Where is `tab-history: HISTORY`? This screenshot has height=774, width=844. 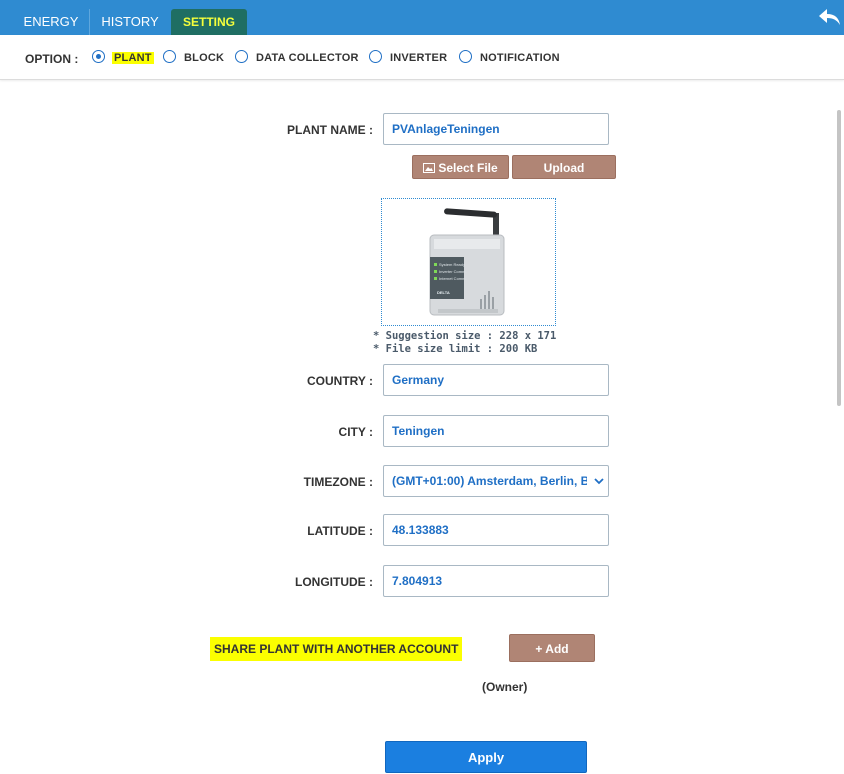 tab-history: HISTORY is located at coordinates (129, 22).